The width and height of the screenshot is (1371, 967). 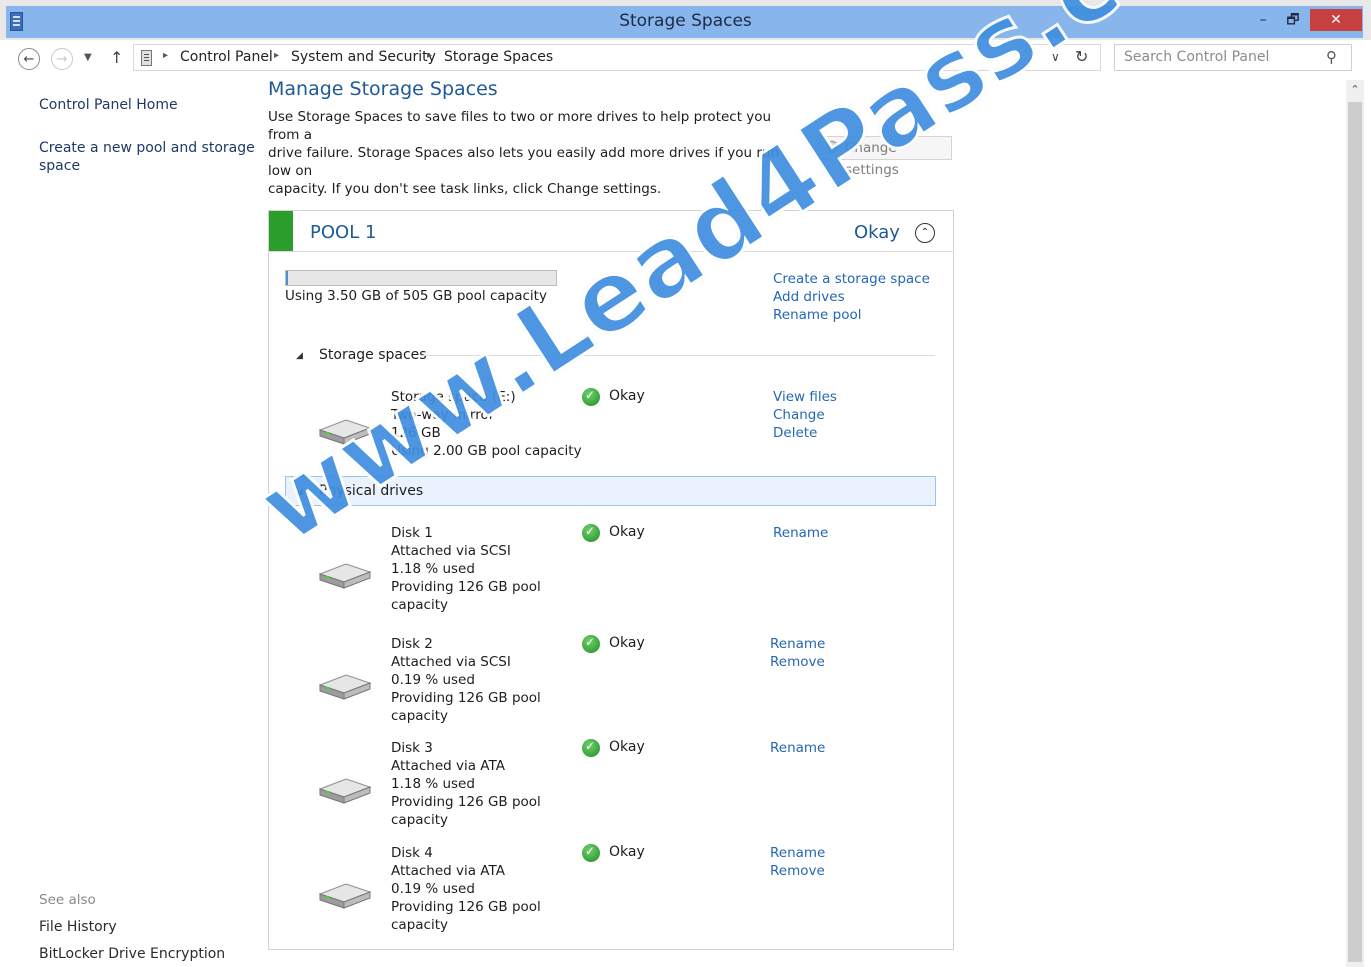 What do you see at coordinates (421, 278) in the screenshot?
I see `pool-capacity-bar` at bounding box center [421, 278].